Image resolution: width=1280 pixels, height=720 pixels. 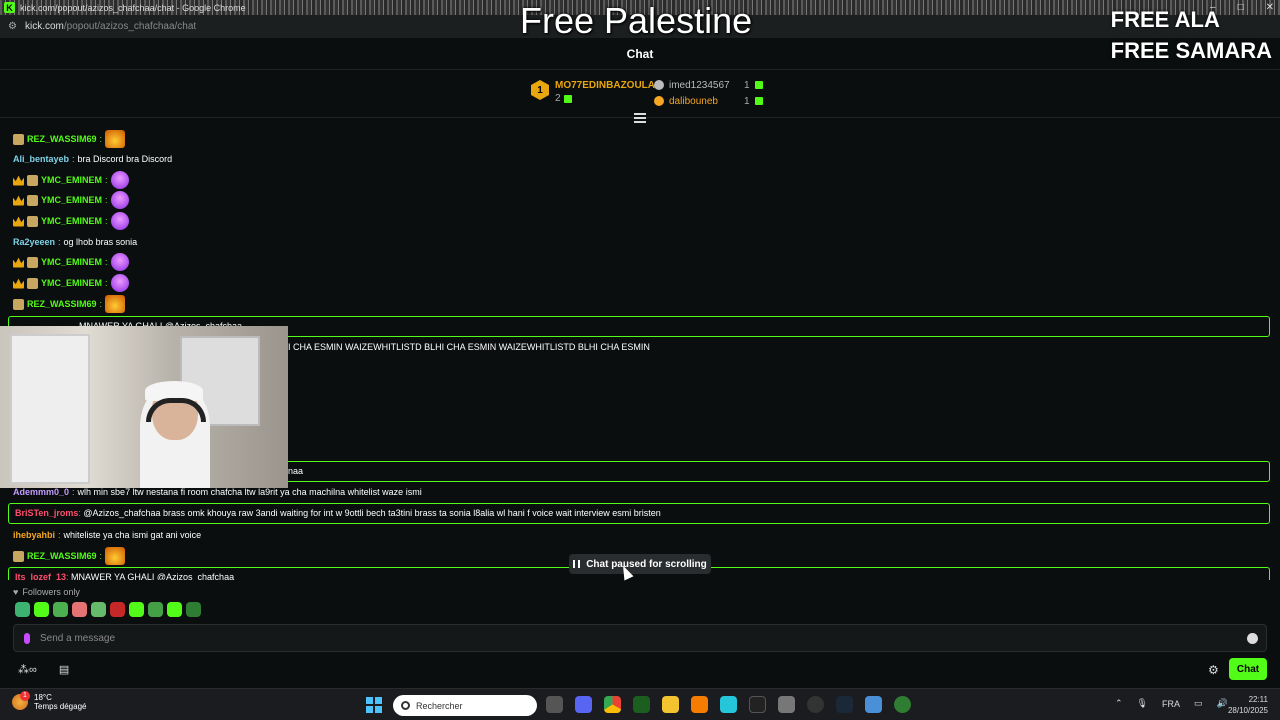 What do you see at coordinates (554, 704) in the screenshot?
I see `task-view-icon` at bounding box center [554, 704].